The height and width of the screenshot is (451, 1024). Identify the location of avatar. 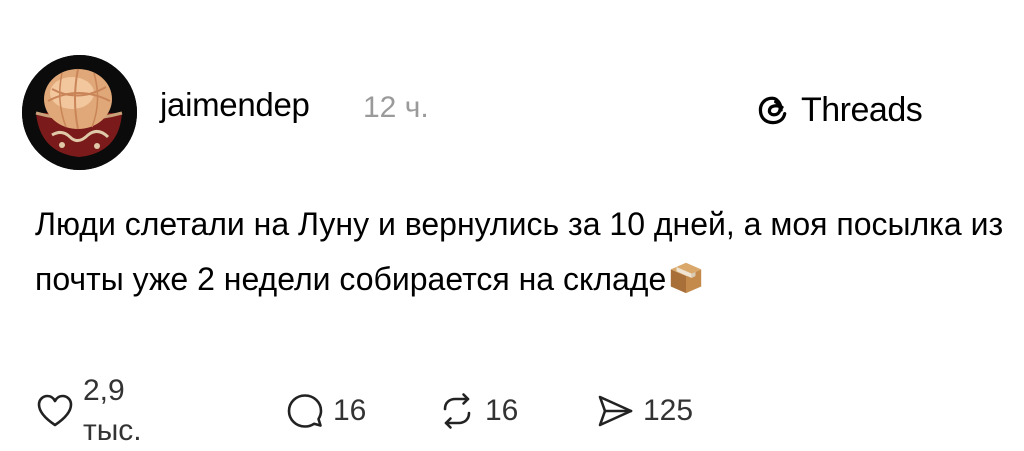
(79, 112).